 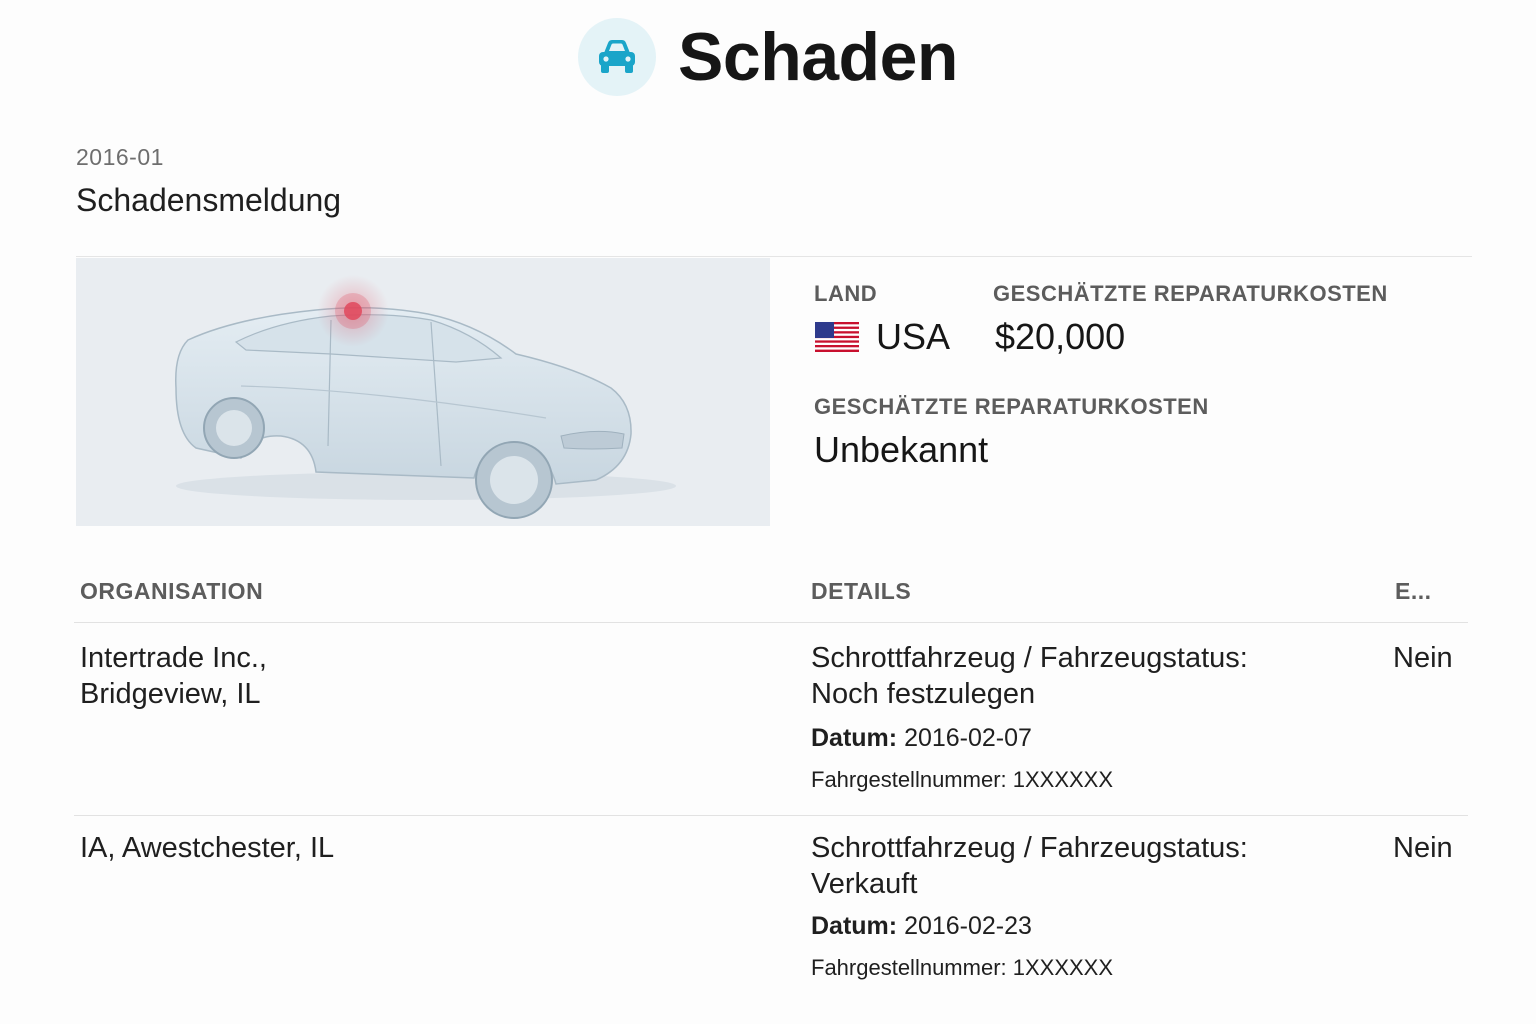 What do you see at coordinates (846, 293) in the screenshot?
I see `country-label: LAND` at bounding box center [846, 293].